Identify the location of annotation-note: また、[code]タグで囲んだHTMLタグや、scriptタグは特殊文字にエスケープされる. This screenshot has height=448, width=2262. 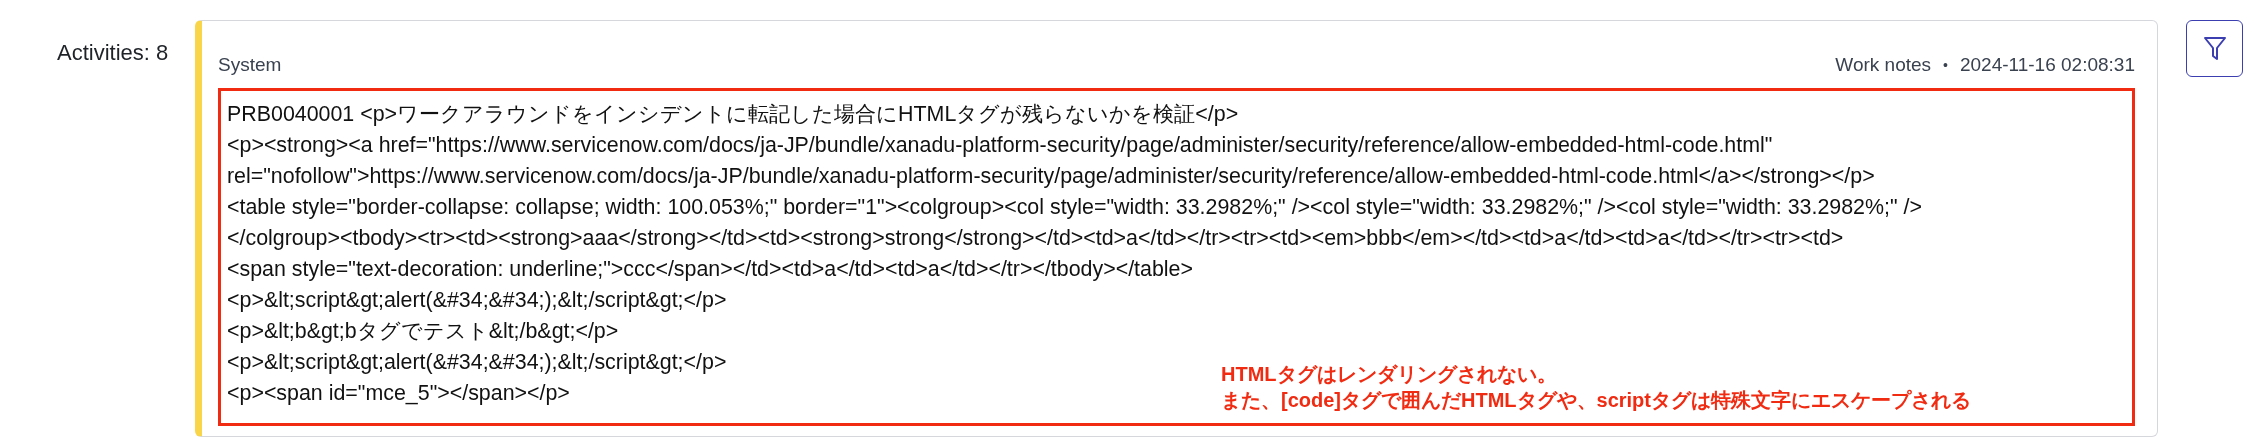
(1596, 400).